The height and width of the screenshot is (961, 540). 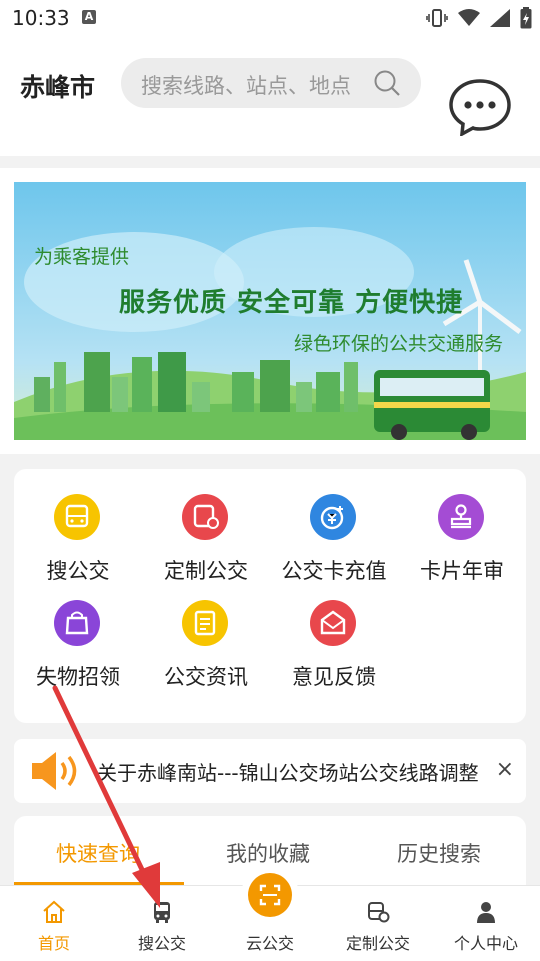 I want to click on banner-tagline-sub: 绿色环保的公共交通服务, so click(x=399, y=344).